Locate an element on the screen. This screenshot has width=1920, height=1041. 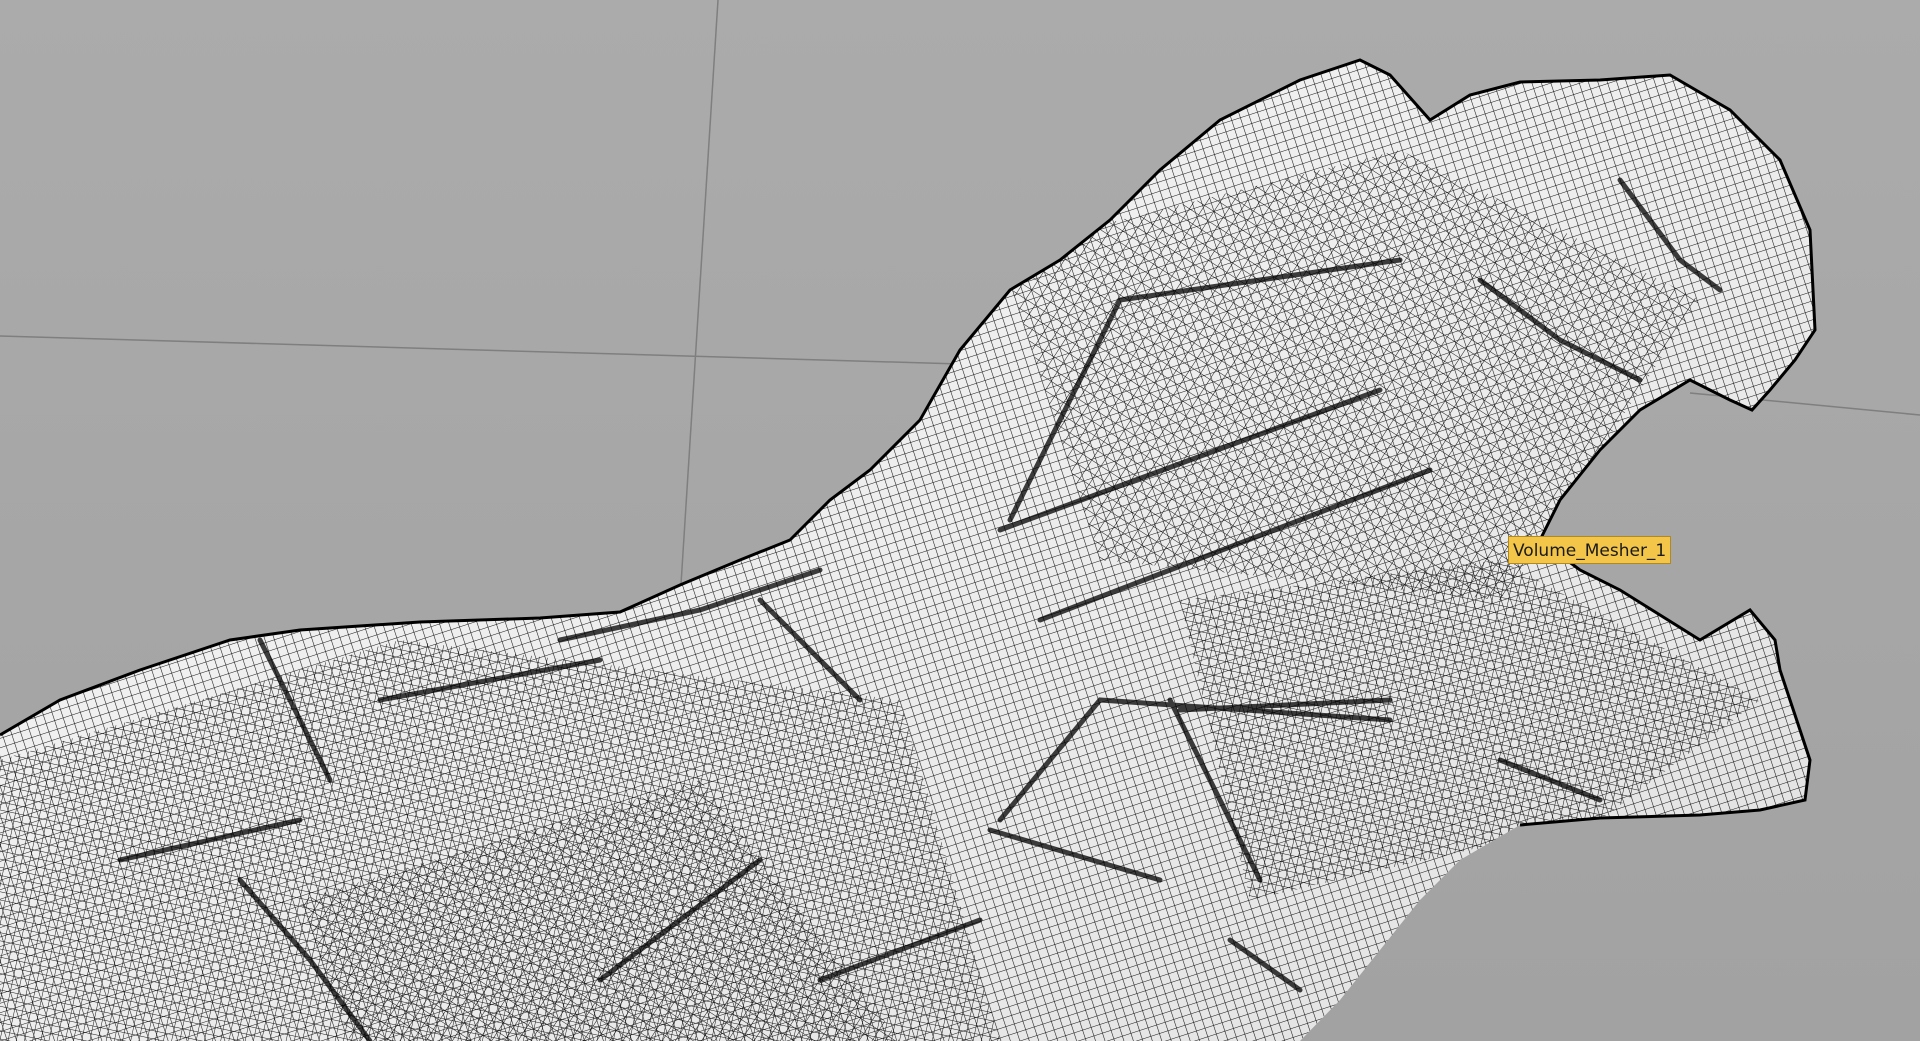
object-label: Volume_Mesher_1 is located at coordinates (1590, 550).